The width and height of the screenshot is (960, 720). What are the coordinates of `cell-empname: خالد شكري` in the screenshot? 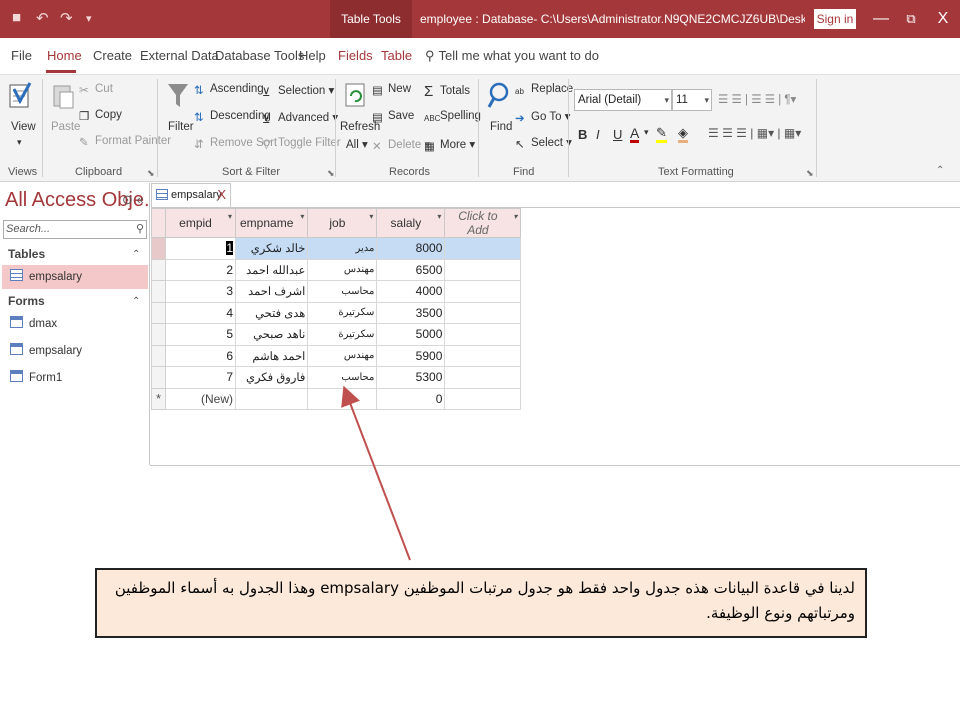 It's located at (271, 248).